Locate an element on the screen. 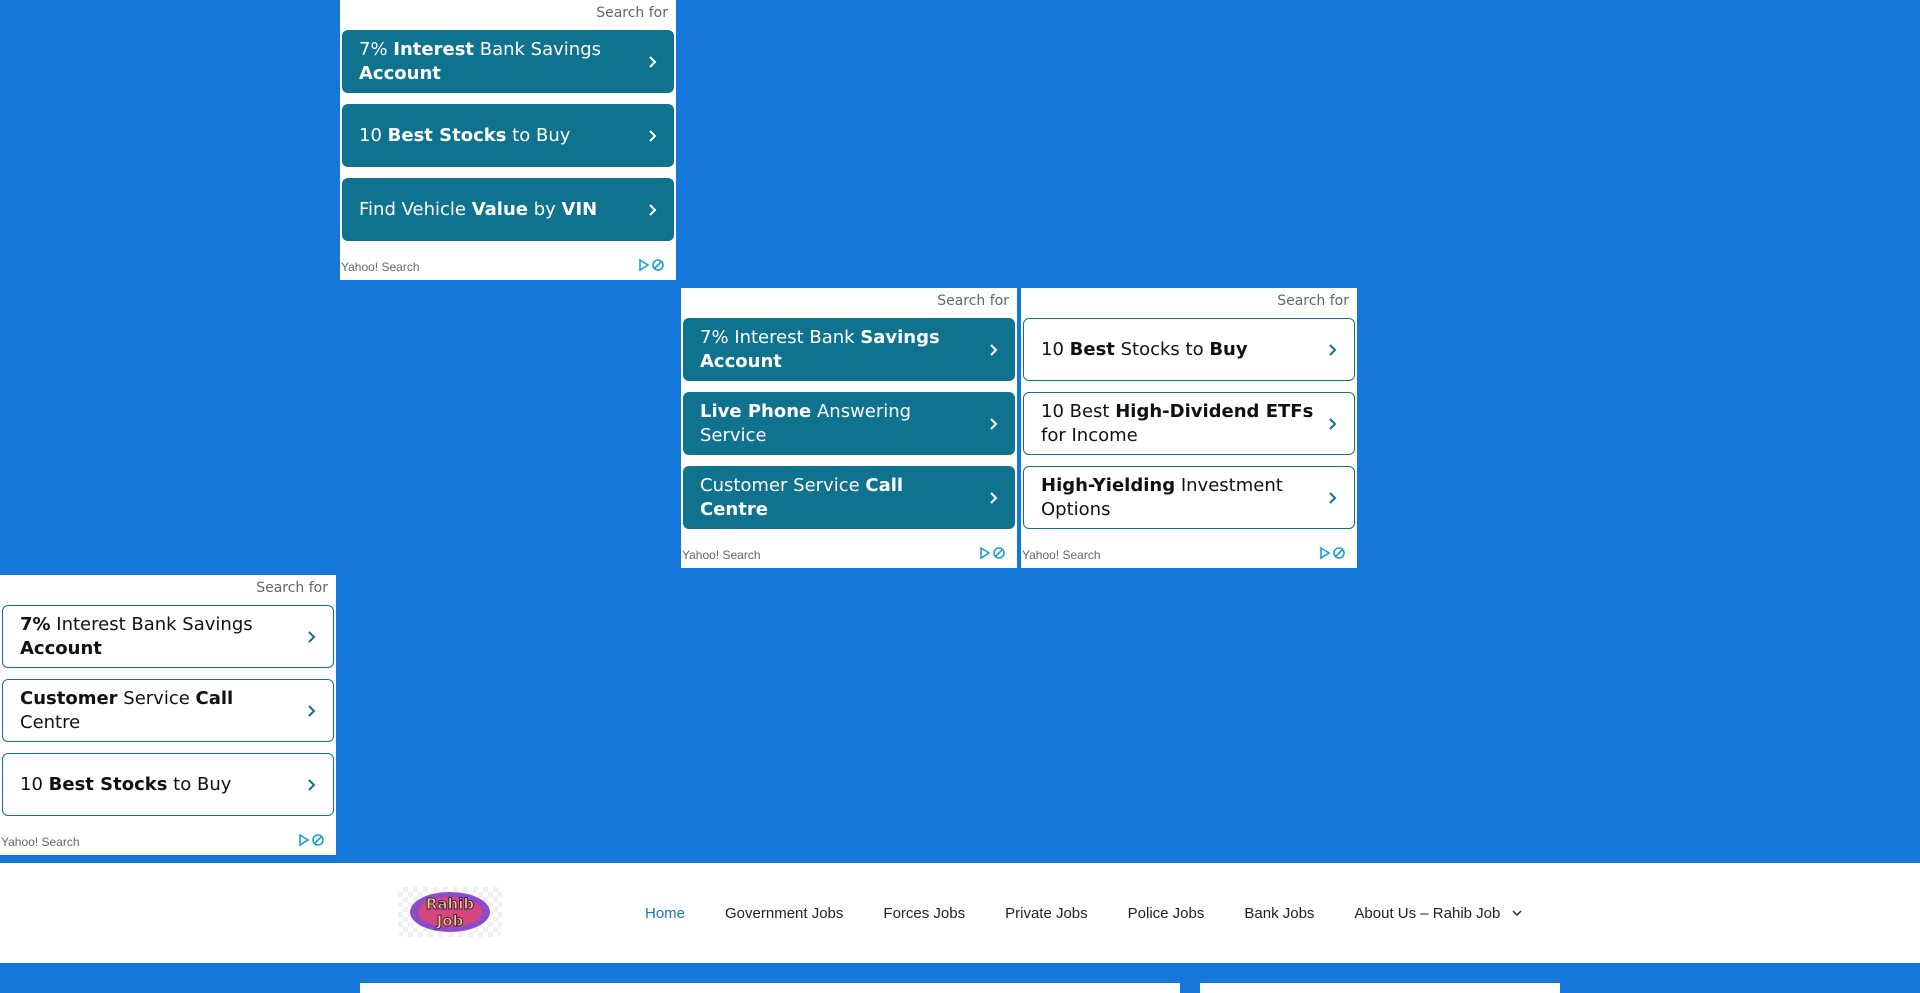 Image resolution: width=1920 pixels, height=993 pixels. nav-about-us-label: About Us – Rahib Job is located at coordinates (1427, 913).